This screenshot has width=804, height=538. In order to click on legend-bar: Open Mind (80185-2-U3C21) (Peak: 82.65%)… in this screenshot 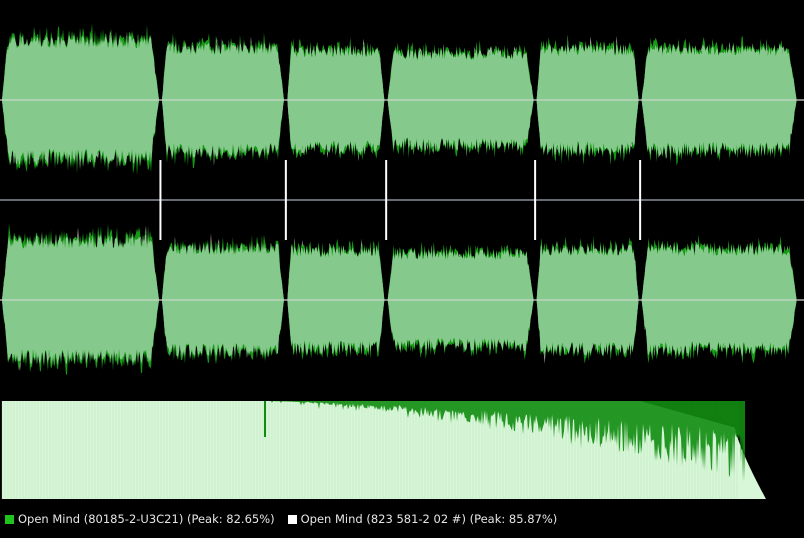, I will do `click(402, 519)`.